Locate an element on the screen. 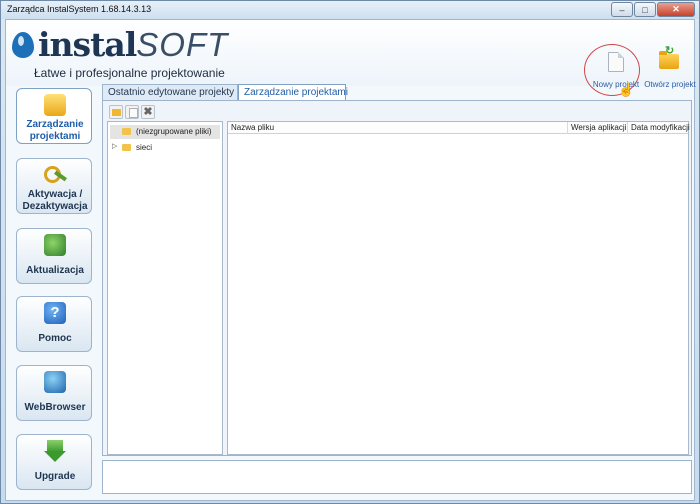 This screenshot has width=700, height=504. tree-item-ungrouped: (niezgrupowane pliki) is located at coordinates (165, 132).